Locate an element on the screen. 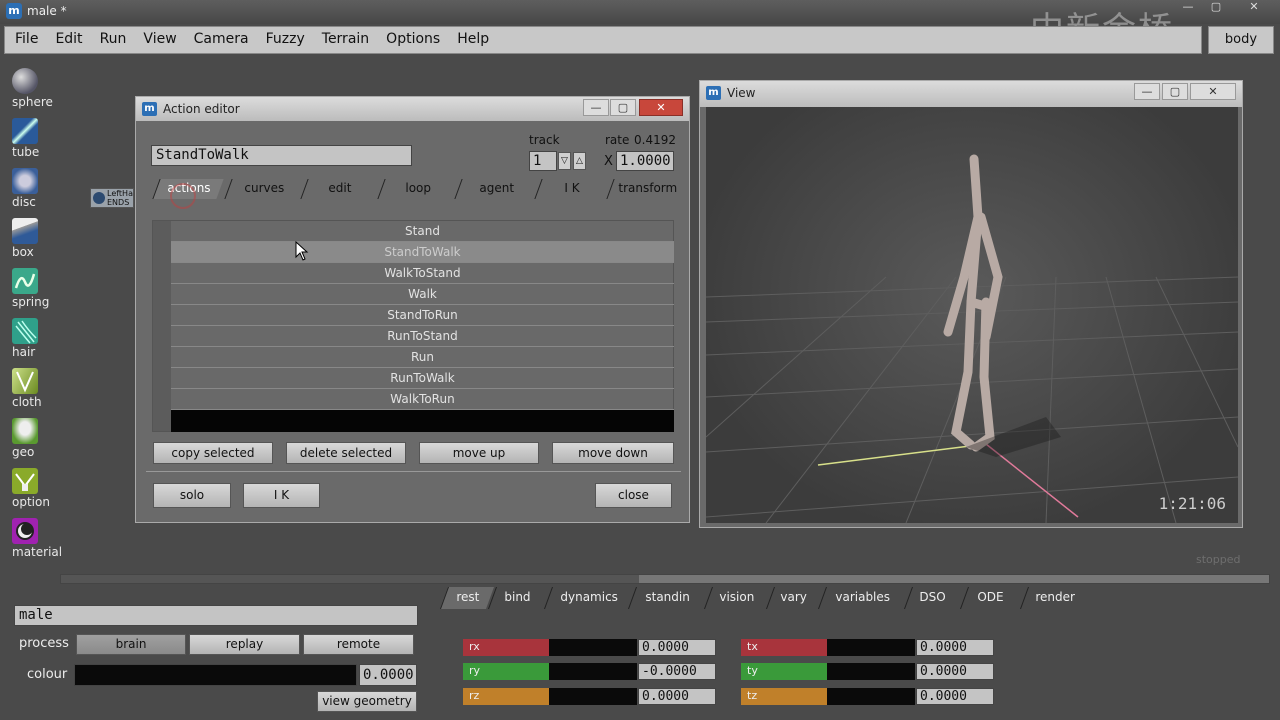 The height and width of the screenshot is (720, 1280). tx-slider is located at coordinates (871, 647).